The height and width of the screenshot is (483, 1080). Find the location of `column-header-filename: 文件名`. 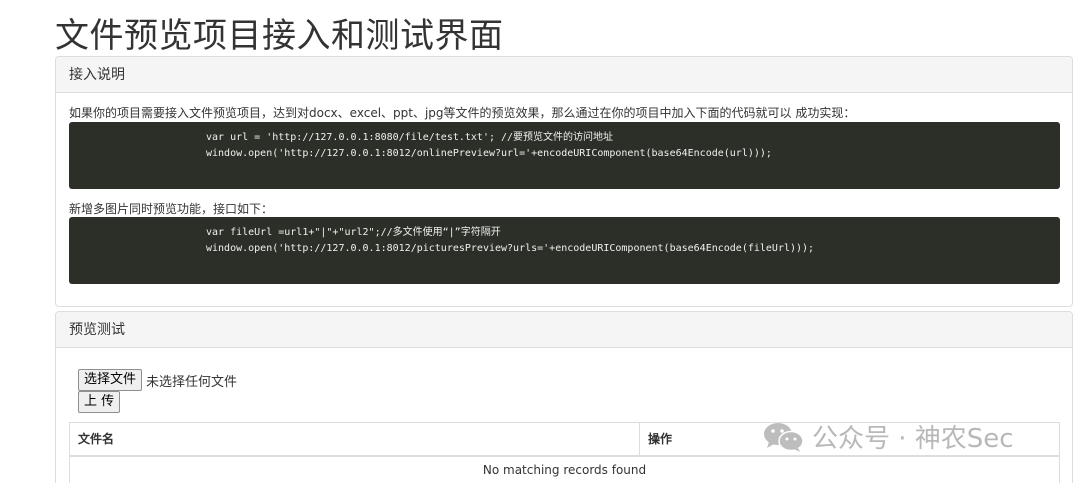

column-header-filename: 文件名 is located at coordinates (355, 439).